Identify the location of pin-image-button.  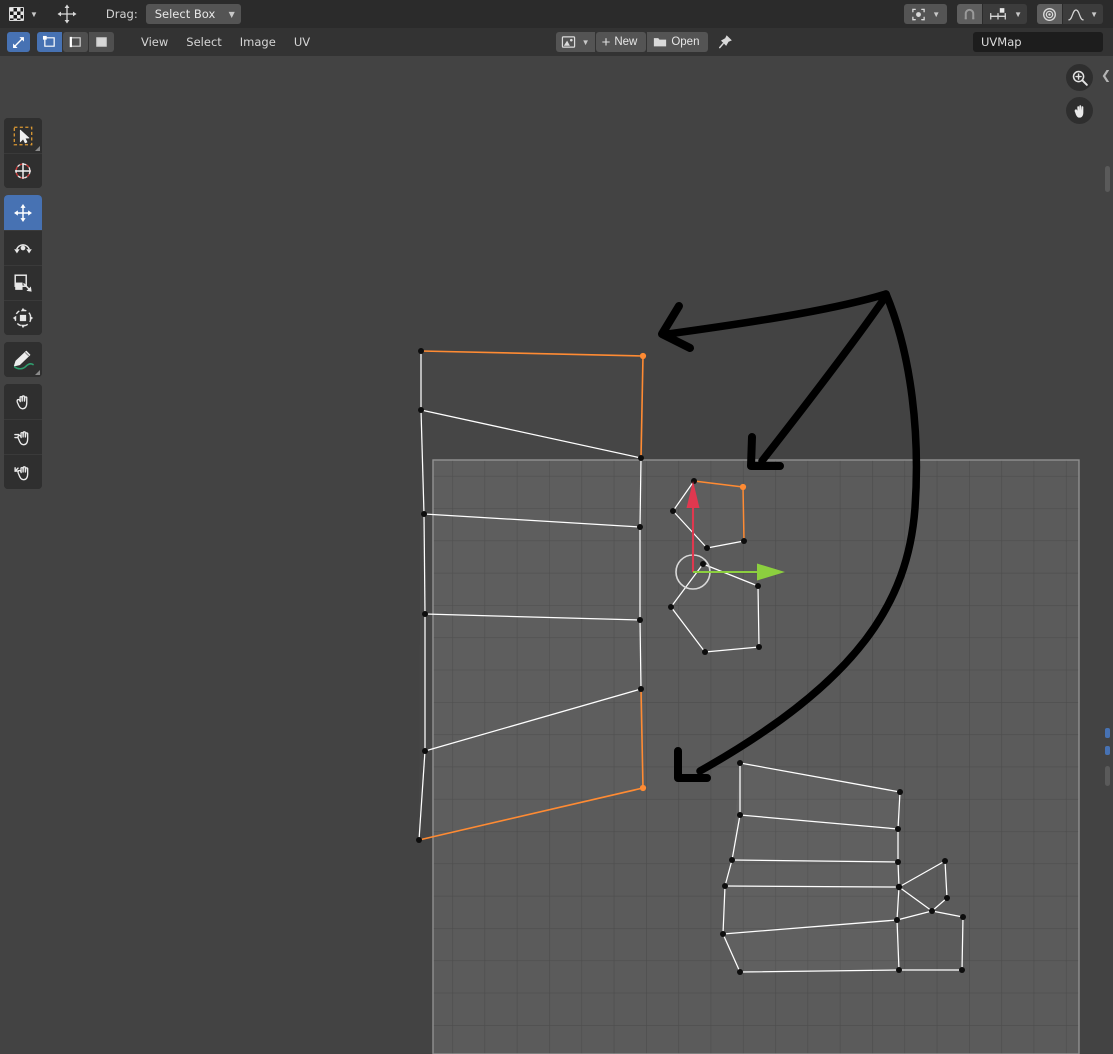
(725, 42).